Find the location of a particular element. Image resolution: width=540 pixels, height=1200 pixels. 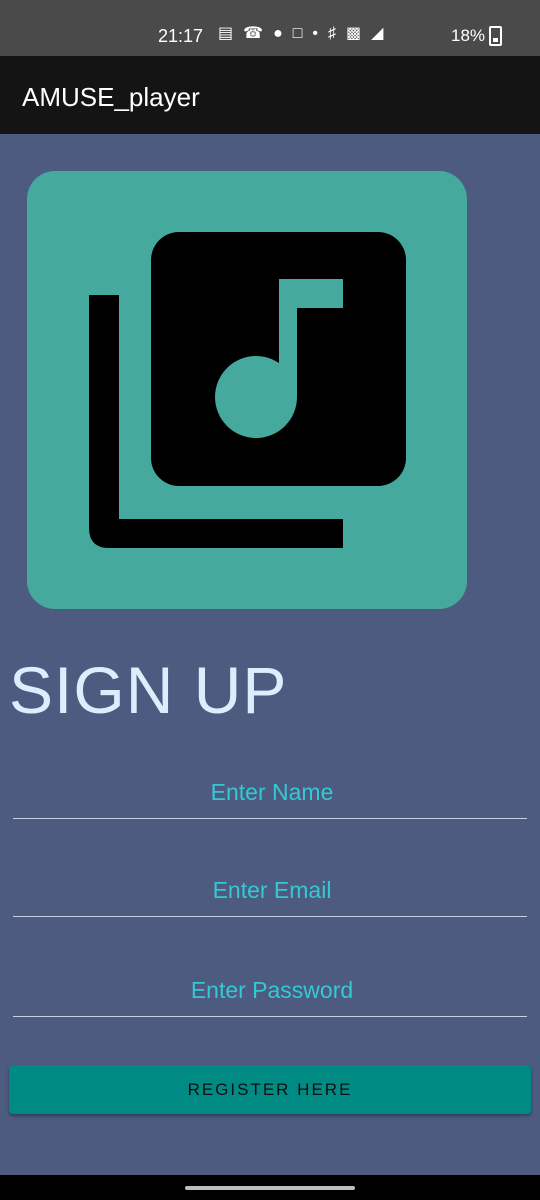

password-underline is located at coordinates (270, 1016).